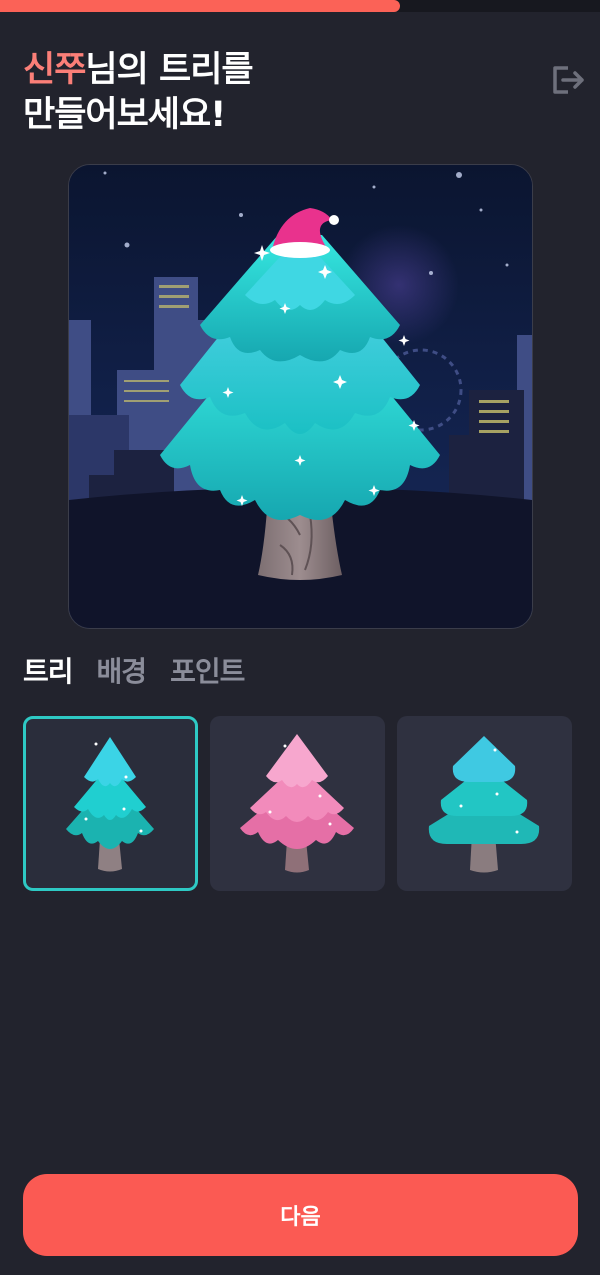 The width and height of the screenshot is (600, 1275). I want to click on option-teal-wide-tree, so click(484, 803).